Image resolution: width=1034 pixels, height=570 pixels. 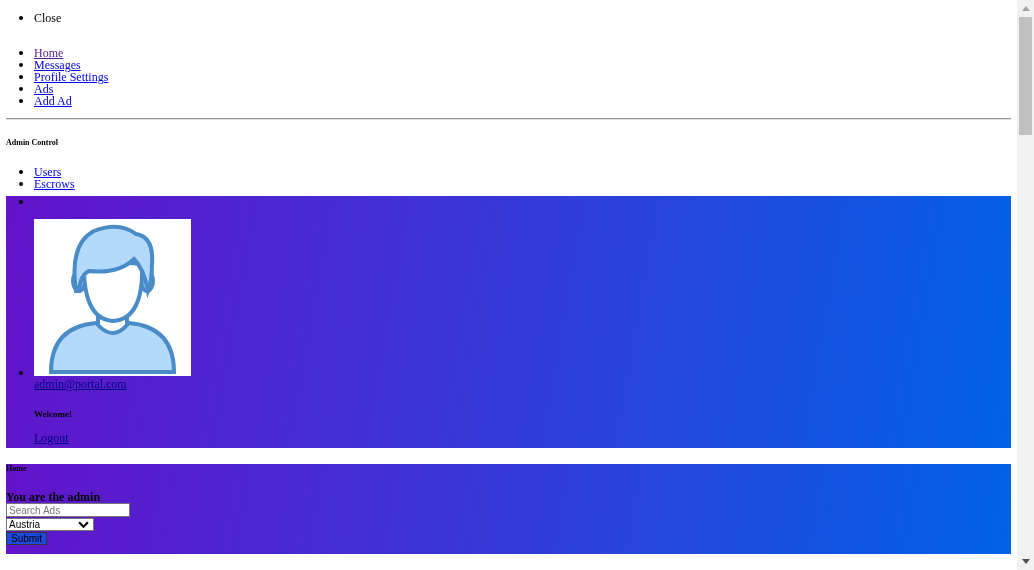 I want to click on nav-link: Messages, so click(x=57, y=65).